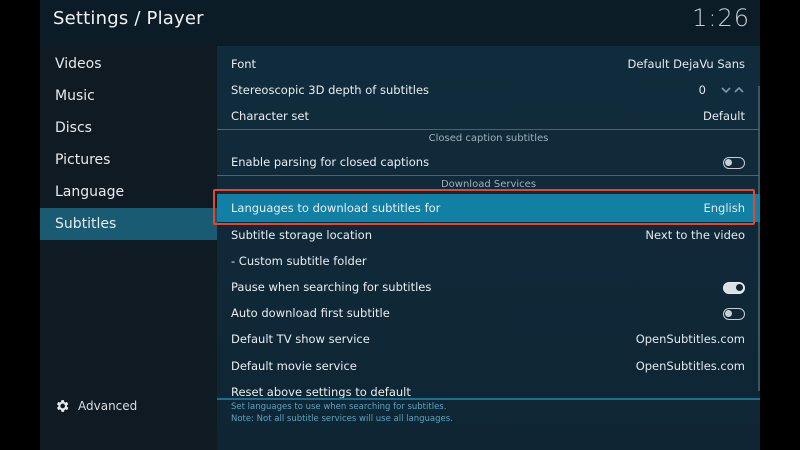 This screenshot has height=450, width=800. Describe the element at coordinates (723, 116) in the screenshot. I see `setting-value: Default` at that location.